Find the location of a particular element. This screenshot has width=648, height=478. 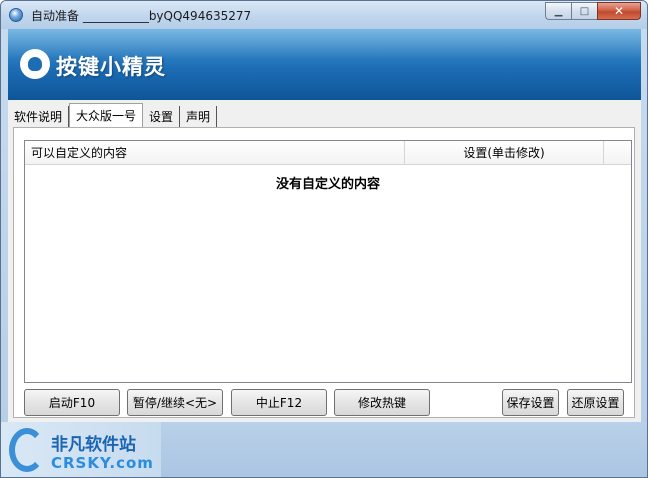

tab-settings: 设置 is located at coordinates (162, 117).